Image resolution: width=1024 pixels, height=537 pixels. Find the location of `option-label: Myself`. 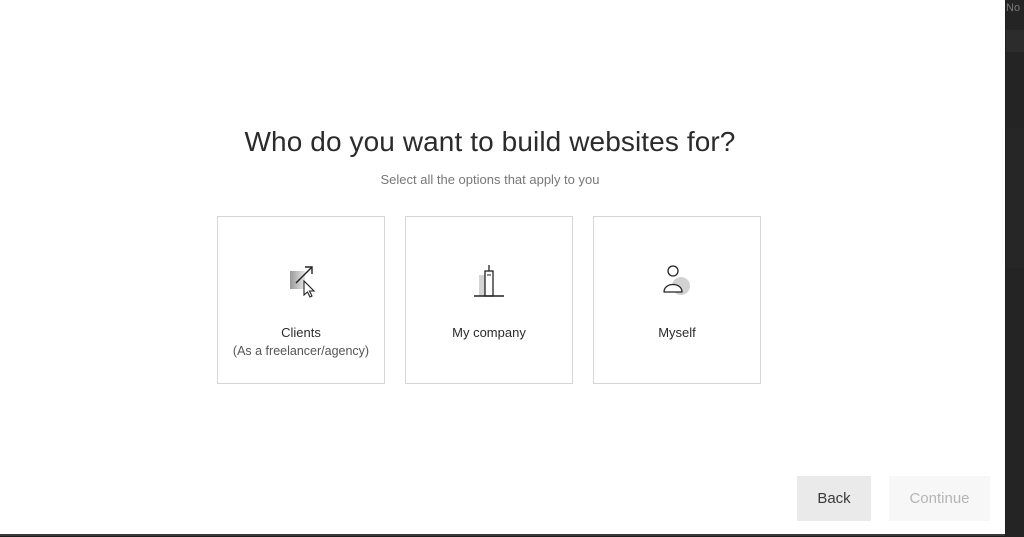

option-label: Myself is located at coordinates (677, 332).